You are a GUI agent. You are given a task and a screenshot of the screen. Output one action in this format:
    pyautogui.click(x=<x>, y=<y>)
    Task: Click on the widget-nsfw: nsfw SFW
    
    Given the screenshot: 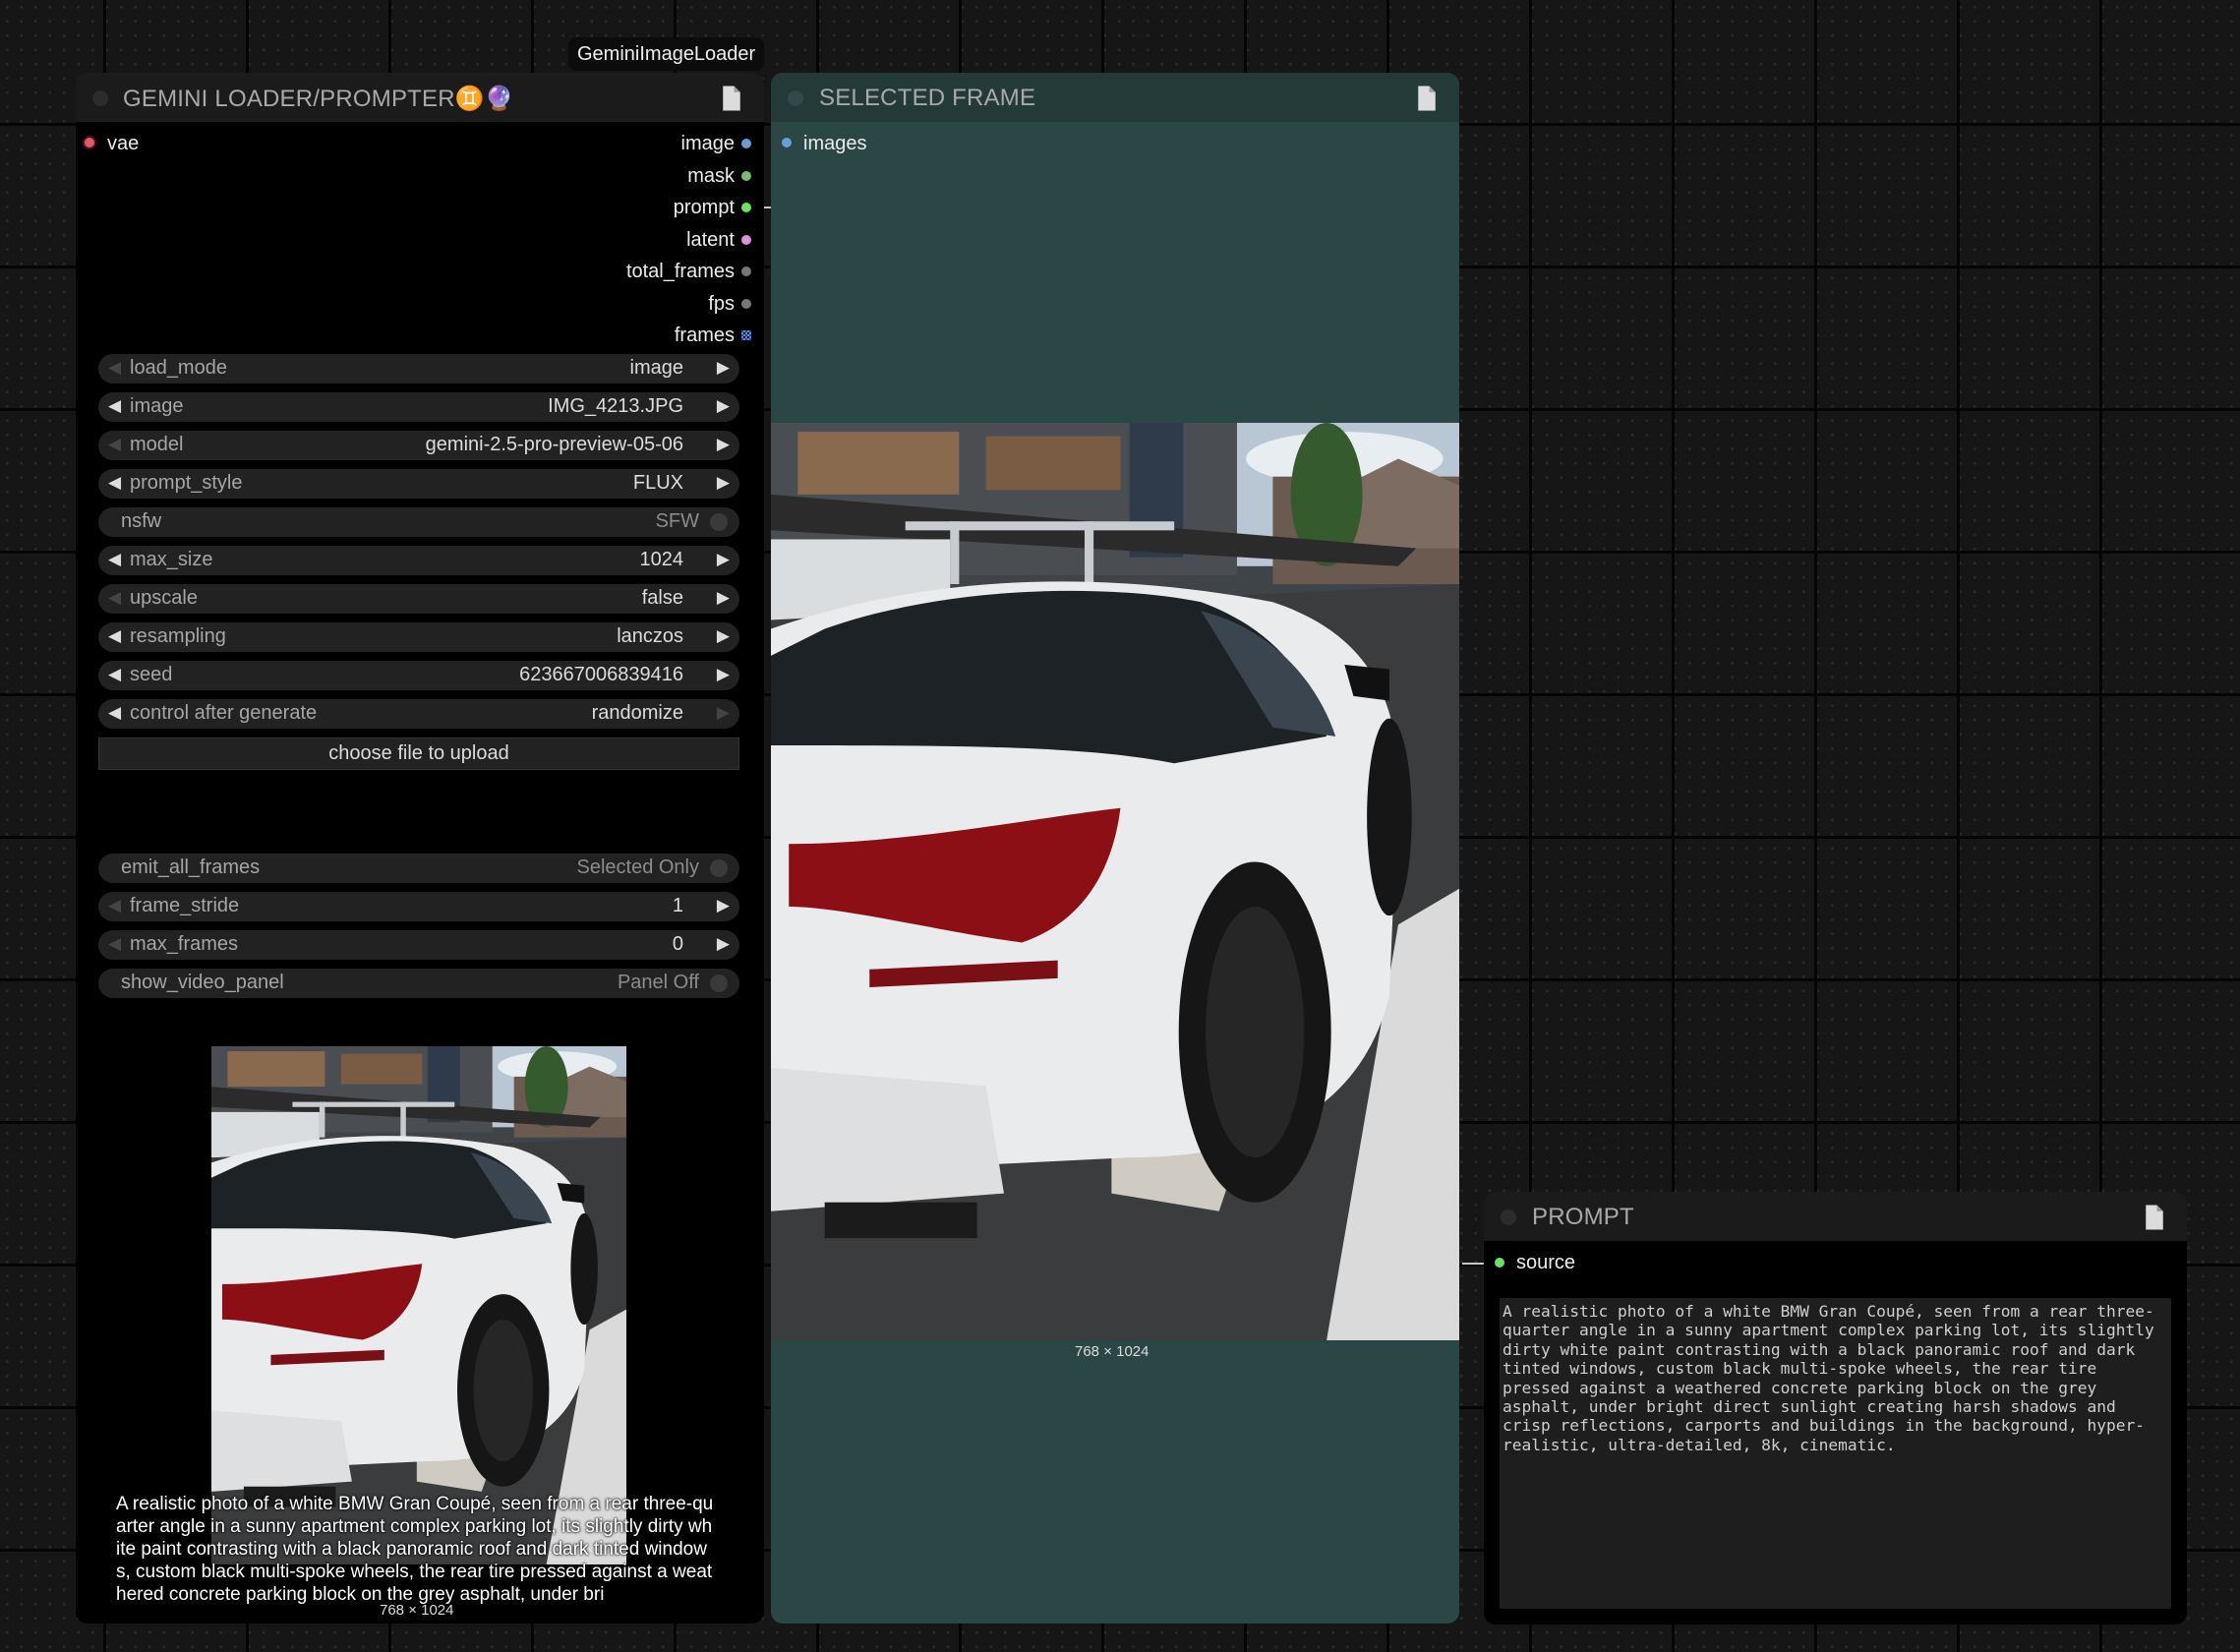 What is the action you would take?
    pyautogui.click(x=418, y=522)
    